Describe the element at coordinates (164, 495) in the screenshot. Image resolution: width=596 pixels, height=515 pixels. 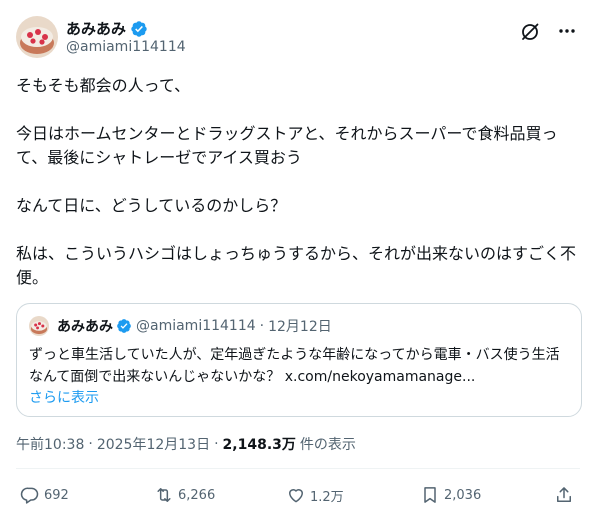
I see `retweet-icon` at that location.